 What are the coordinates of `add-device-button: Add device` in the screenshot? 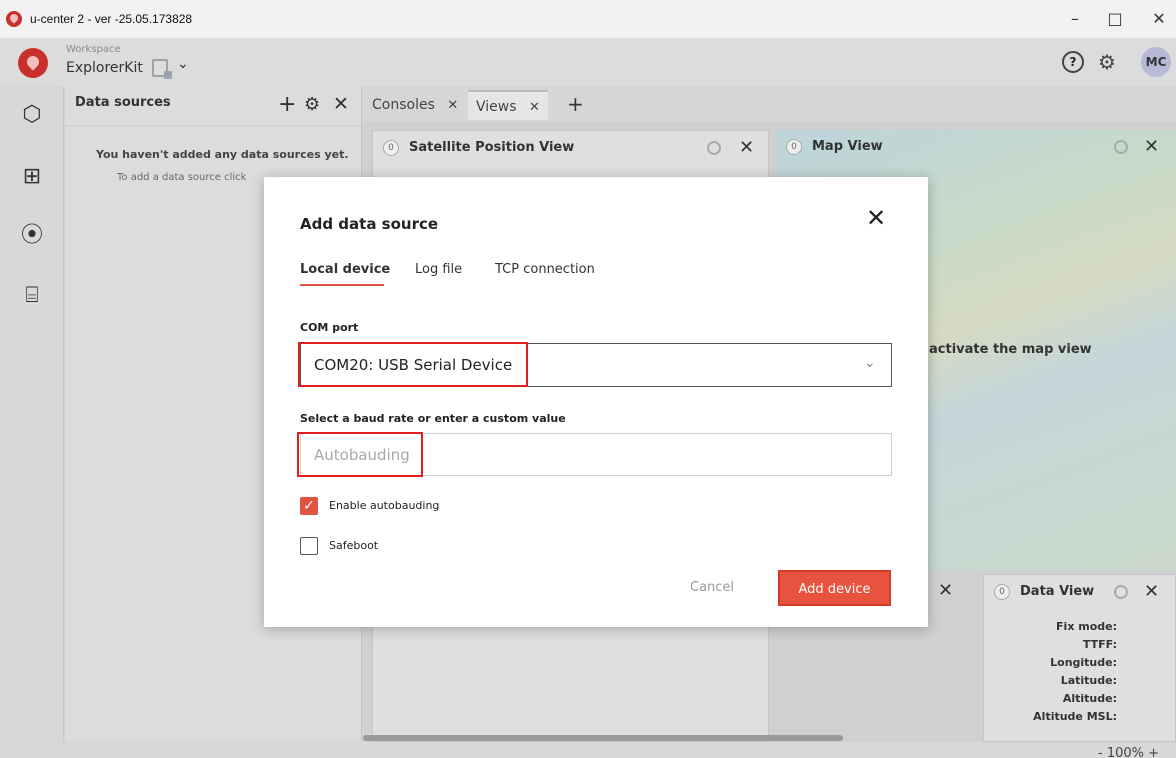 It's located at (834, 588).